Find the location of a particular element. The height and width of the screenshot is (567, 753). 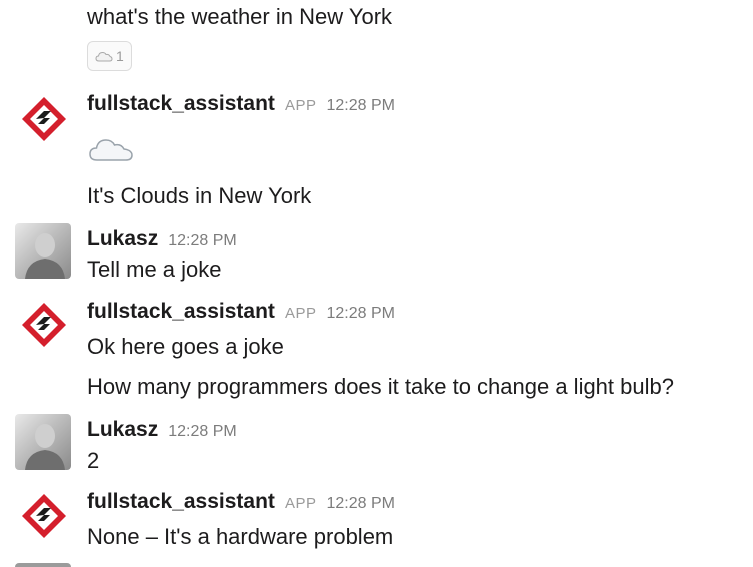

message-text: None – It's a hardware problem is located at coordinates (240, 536).